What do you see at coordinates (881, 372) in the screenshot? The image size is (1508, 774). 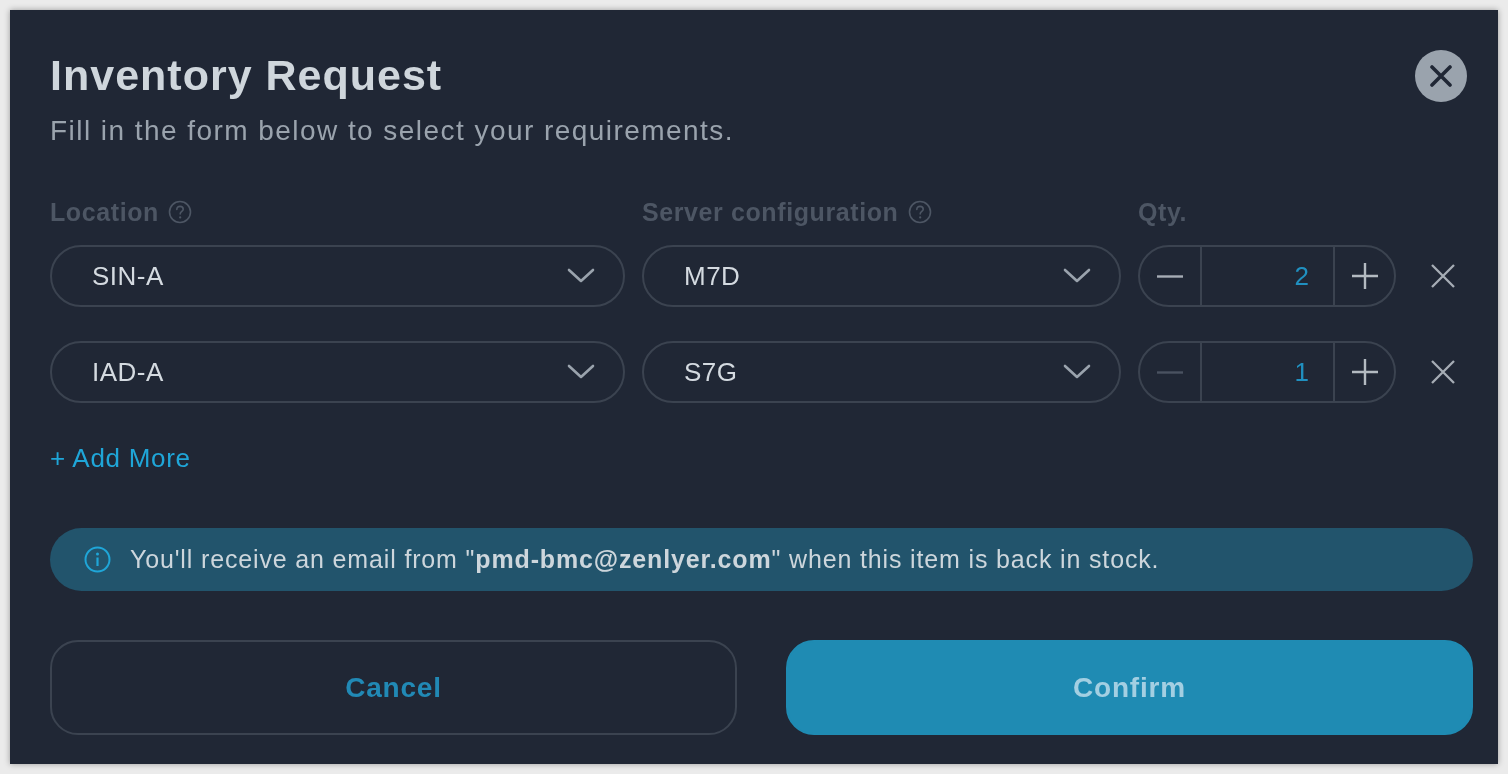 I see `configuration-dropdown: S7G` at bounding box center [881, 372].